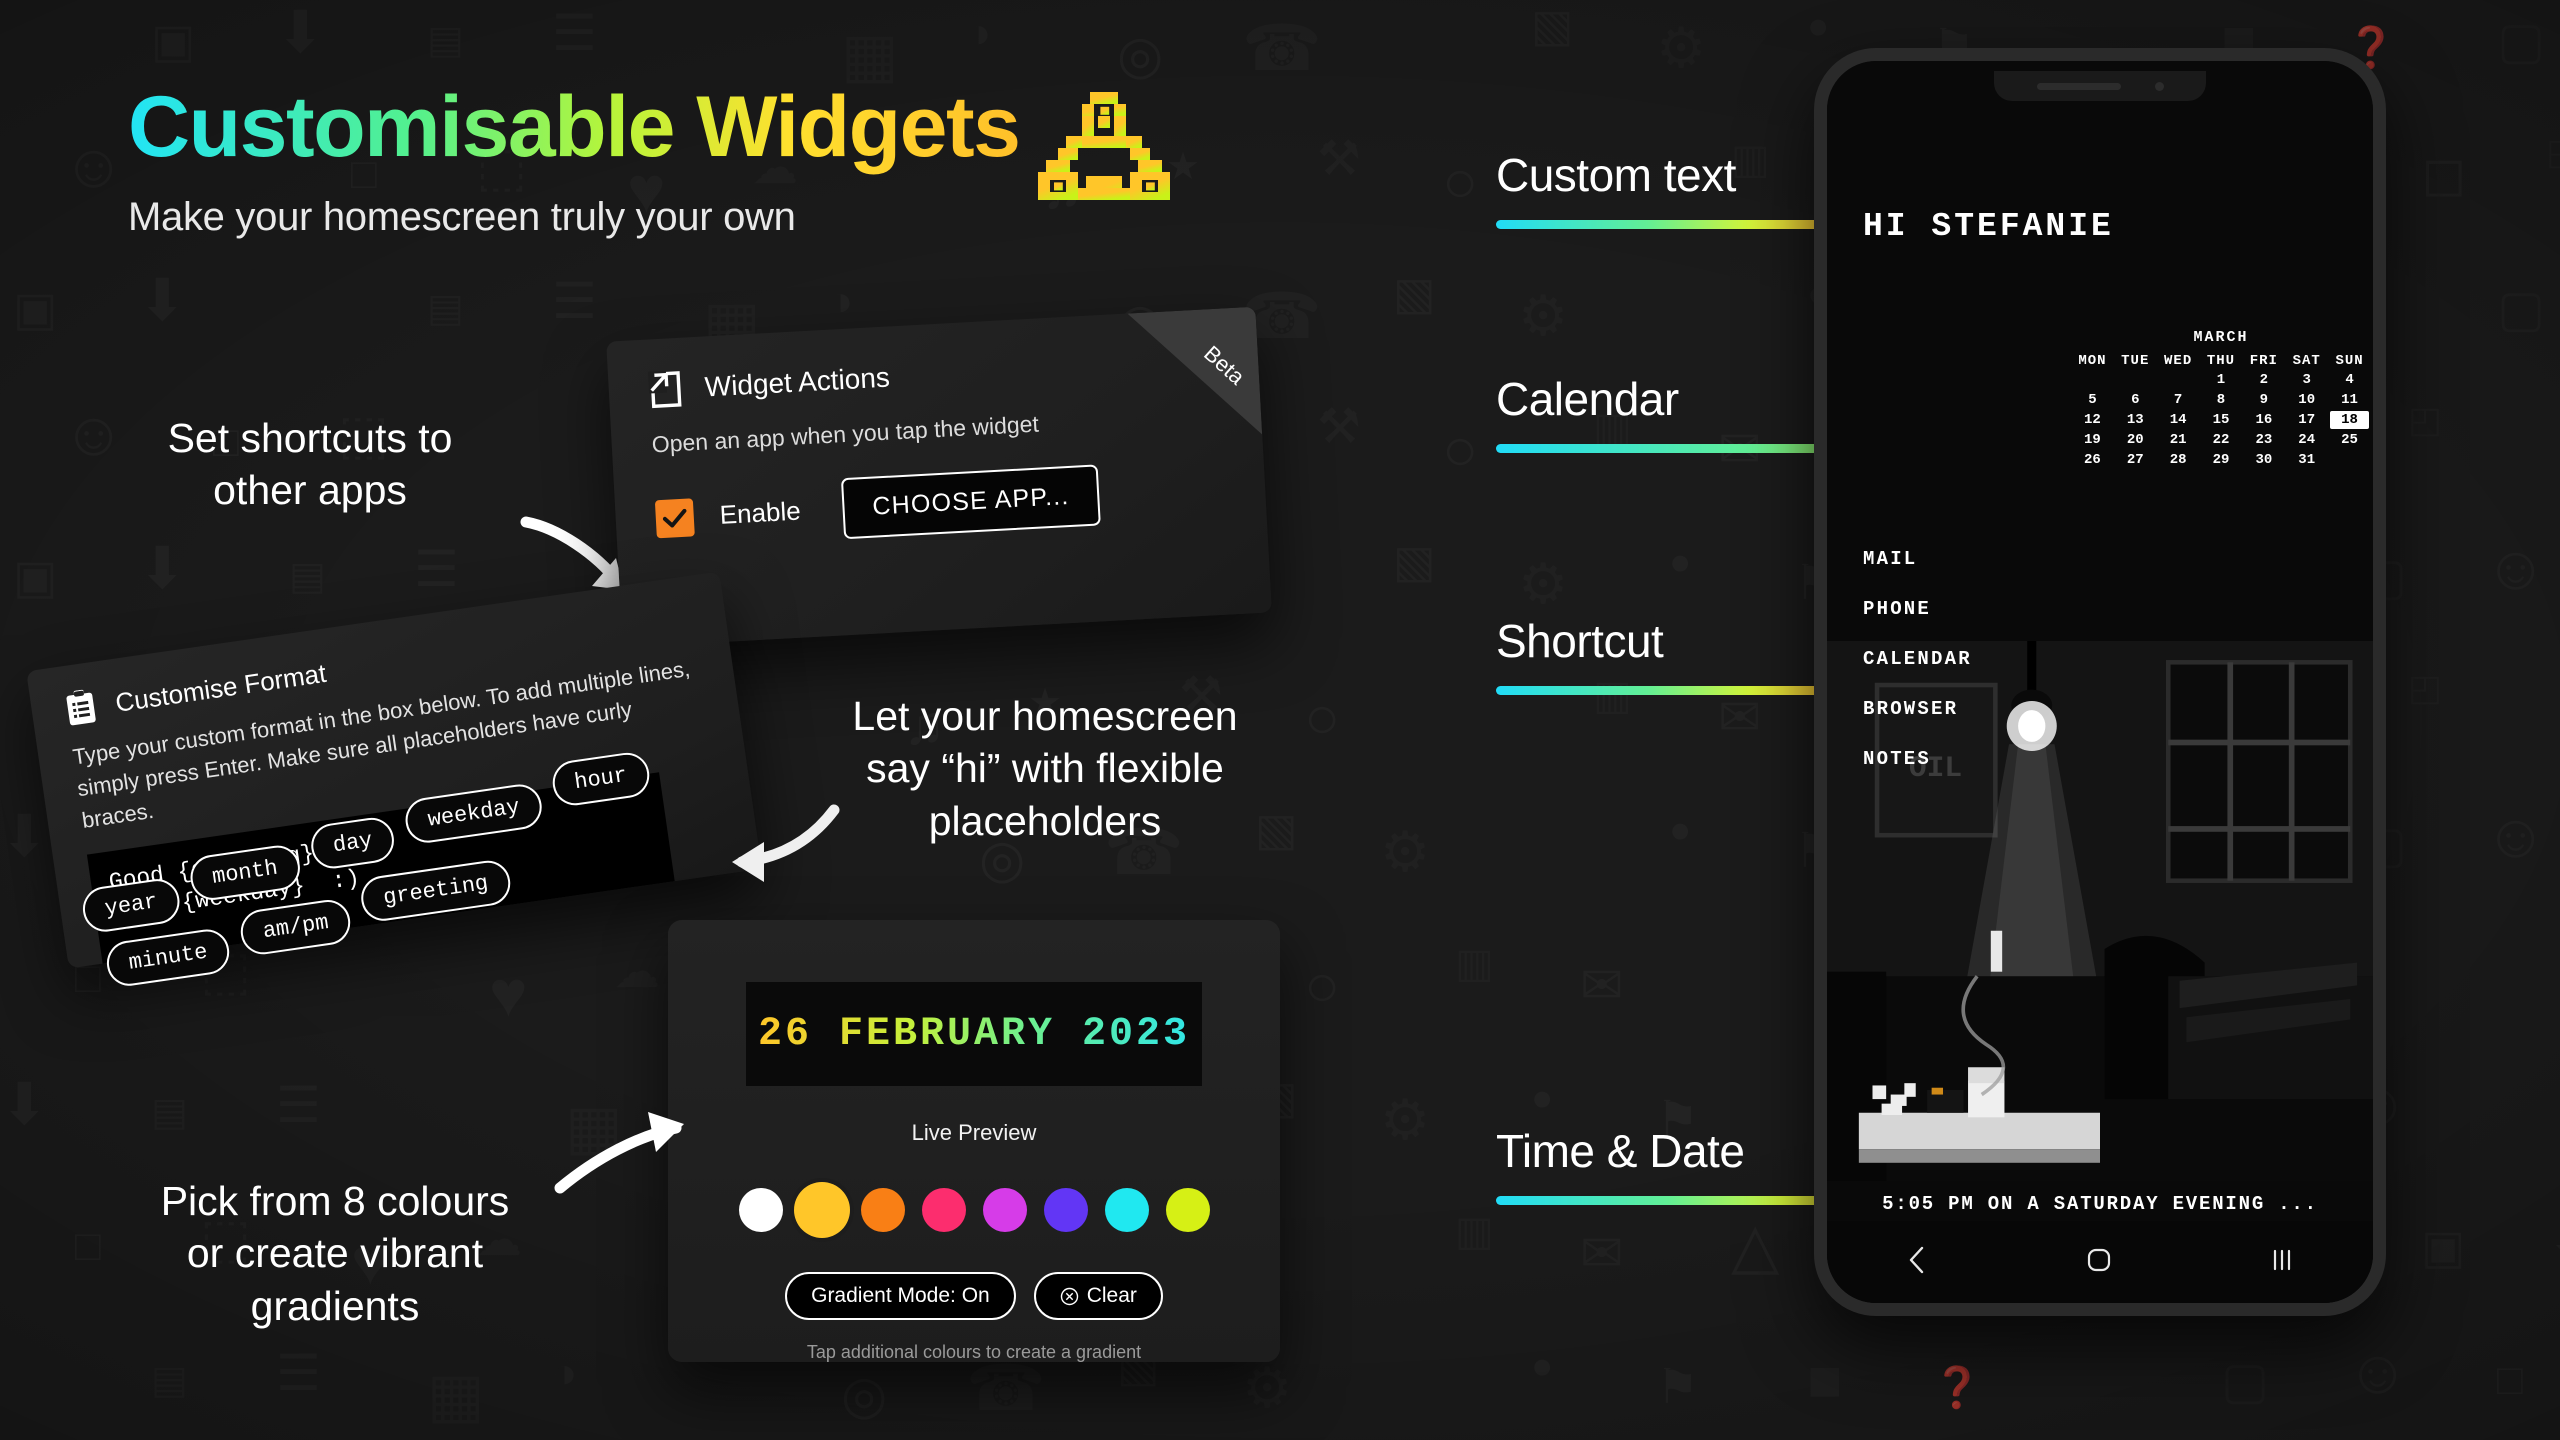  I want to click on calendar-day-9: 9, so click(2263, 400).